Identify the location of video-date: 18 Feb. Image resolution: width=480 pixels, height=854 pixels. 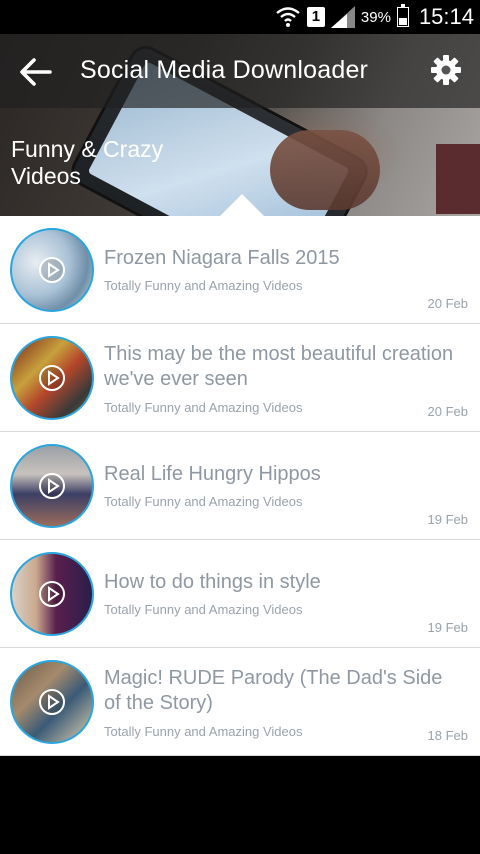
(447, 735).